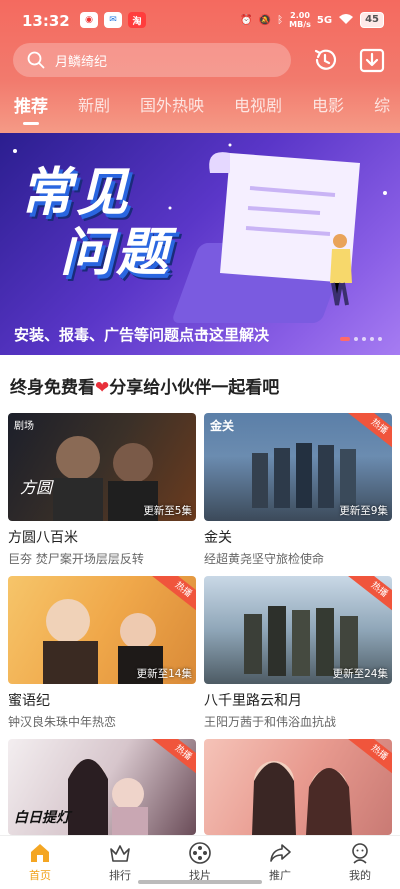  What do you see at coordinates (43, 538) in the screenshot?
I see `drama-title: 方圆八百米` at bounding box center [43, 538].